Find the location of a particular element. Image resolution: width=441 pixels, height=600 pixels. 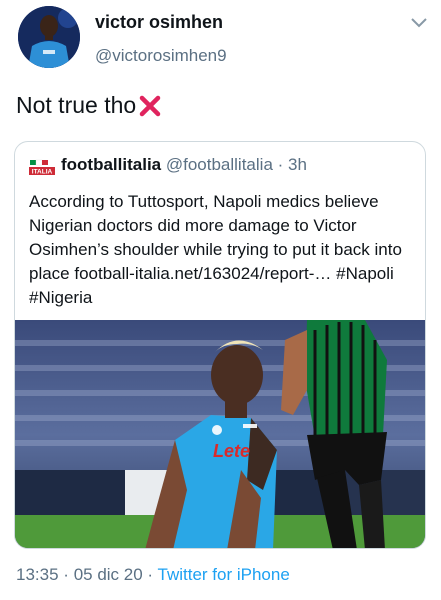

chevron-down-icon is located at coordinates (419, 23).